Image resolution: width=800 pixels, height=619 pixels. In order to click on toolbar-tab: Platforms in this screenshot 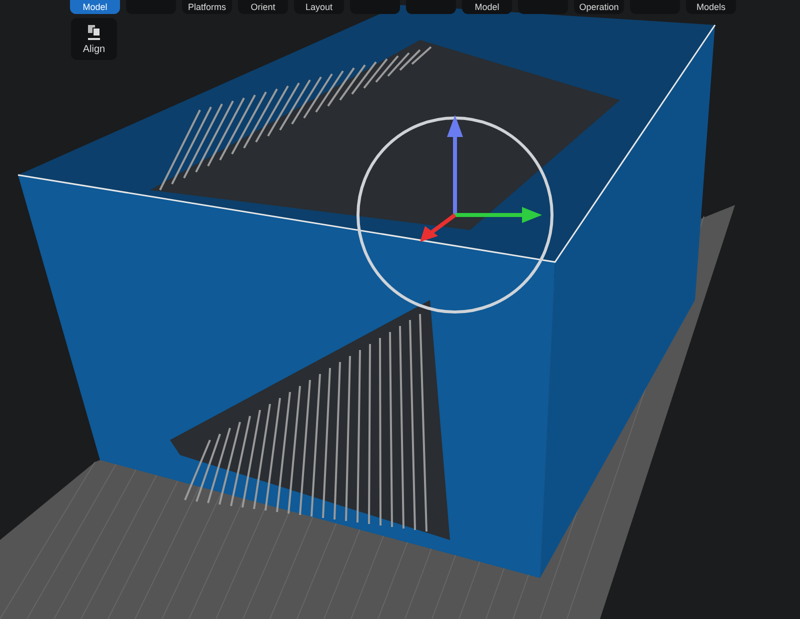, I will do `click(207, 7)`.